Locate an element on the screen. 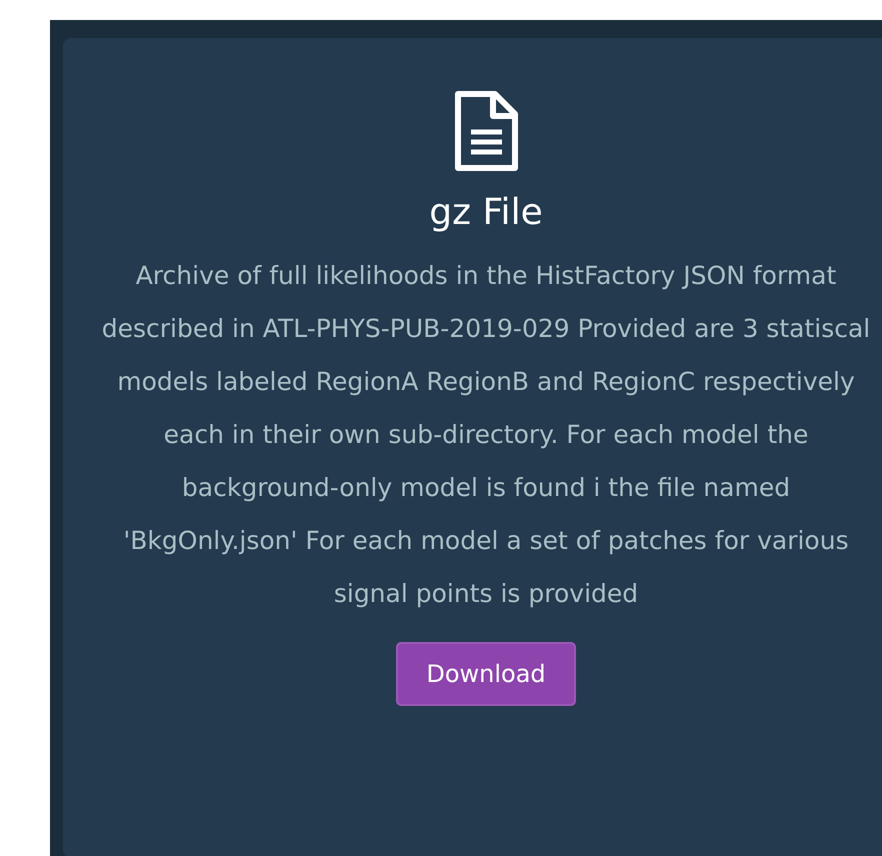 The width and height of the screenshot is (882, 856). document-icon is located at coordinates (486, 131).